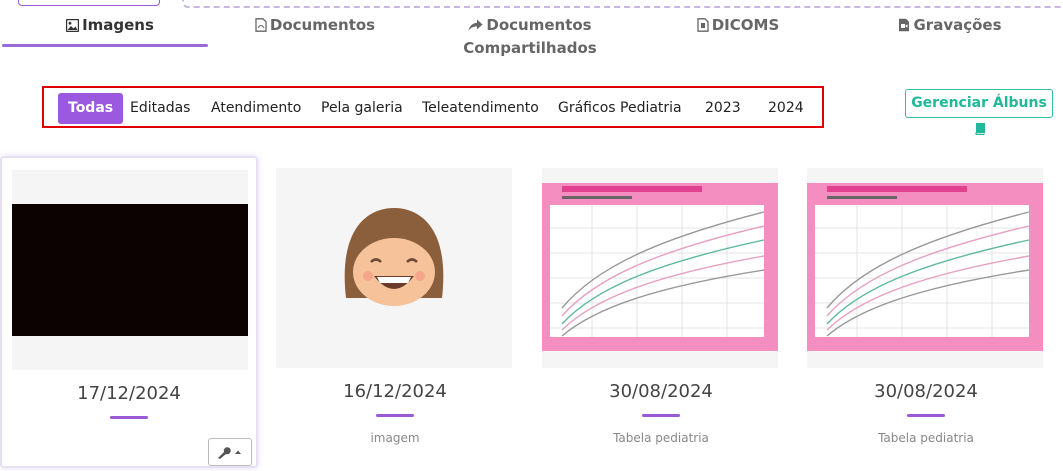 This screenshot has width=1063, height=471. What do you see at coordinates (91, 108) in the screenshot?
I see `filter-todas: Todas` at bounding box center [91, 108].